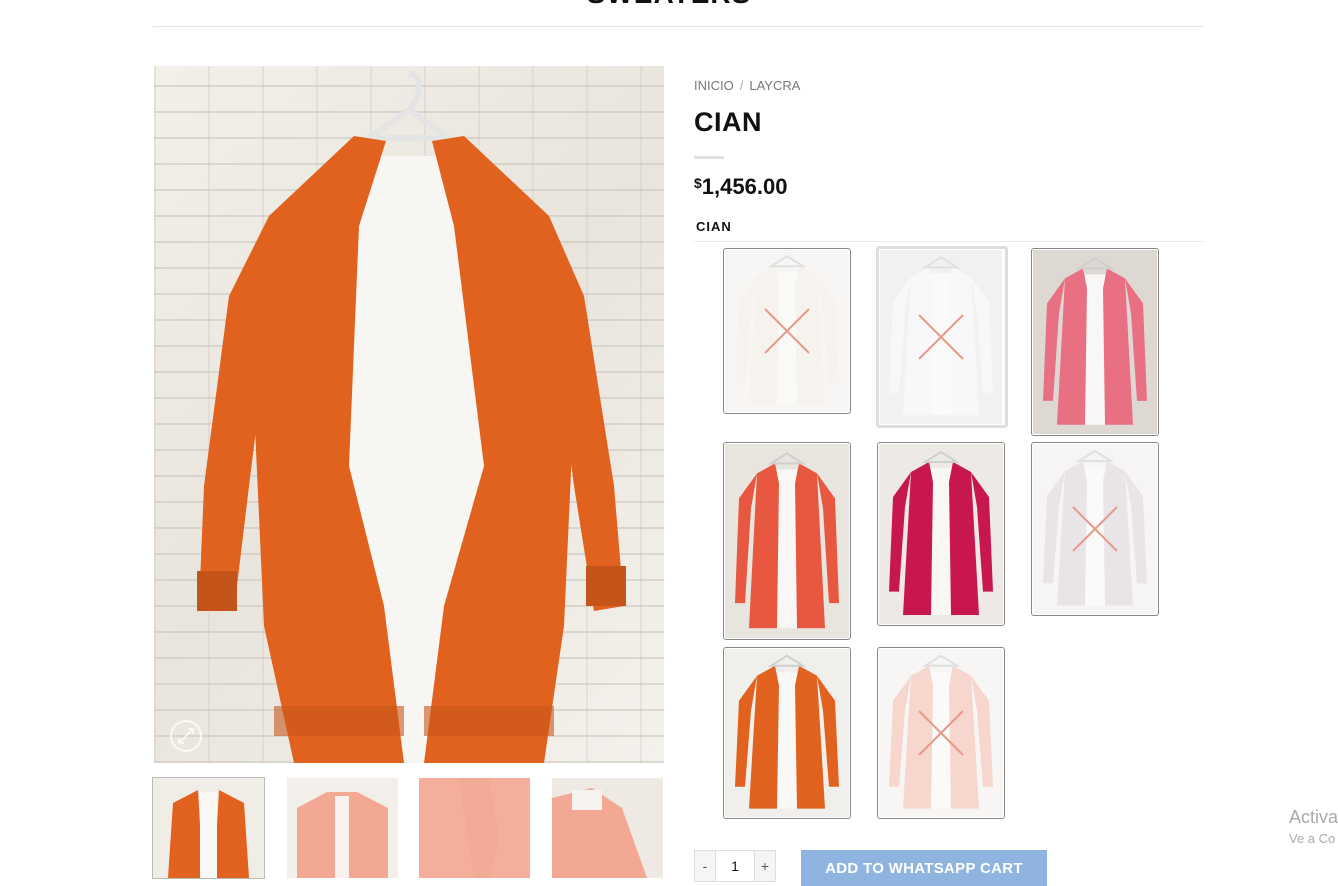 The width and height of the screenshot is (1338, 886). What do you see at coordinates (698, 183) in the screenshot?
I see `currency-symbol: $` at bounding box center [698, 183].